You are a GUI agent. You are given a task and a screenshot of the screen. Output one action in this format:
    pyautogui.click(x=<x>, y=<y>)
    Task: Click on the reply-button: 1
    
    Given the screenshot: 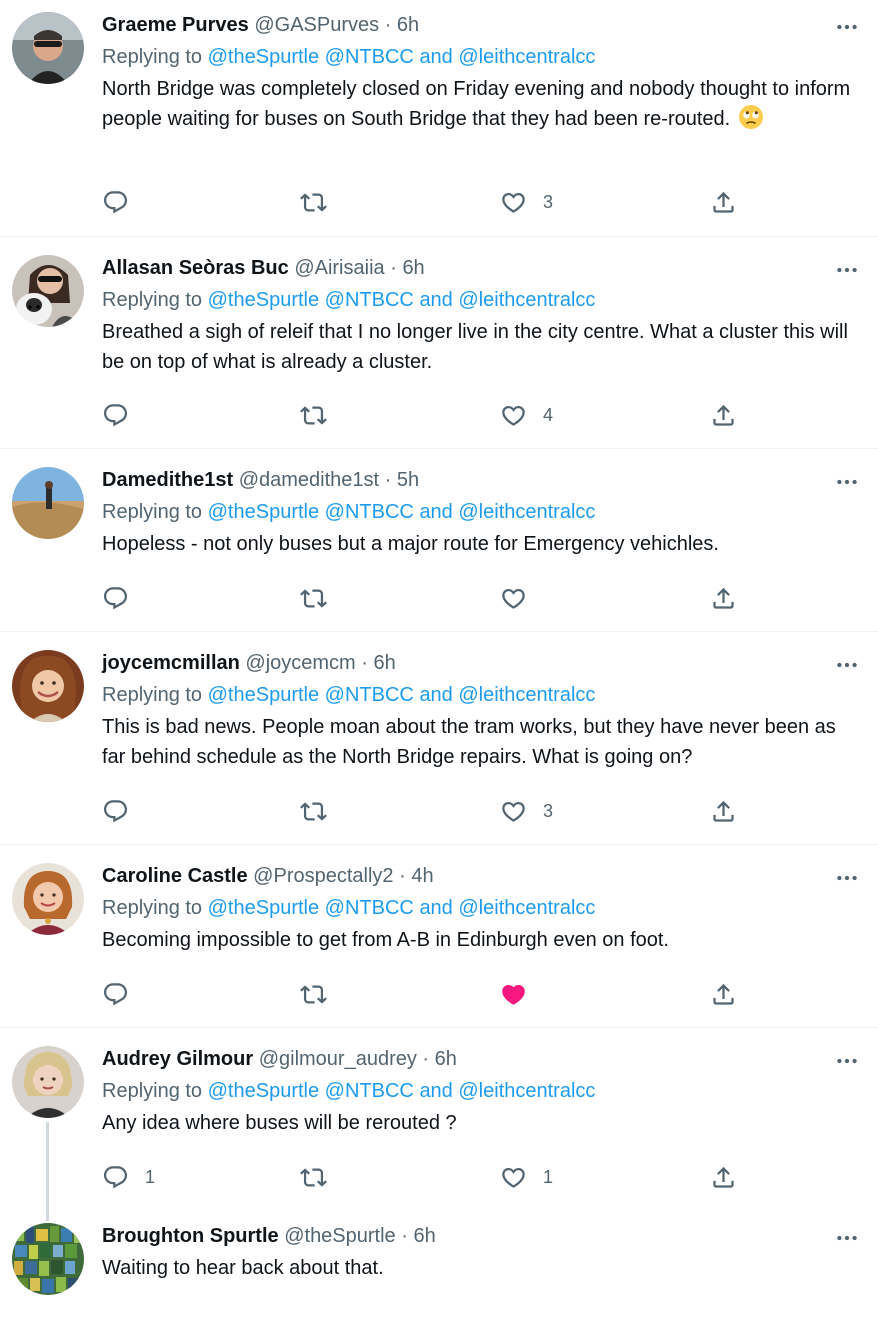 What is the action you would take?
    pyautogui.click(x=128, y=1177)
    